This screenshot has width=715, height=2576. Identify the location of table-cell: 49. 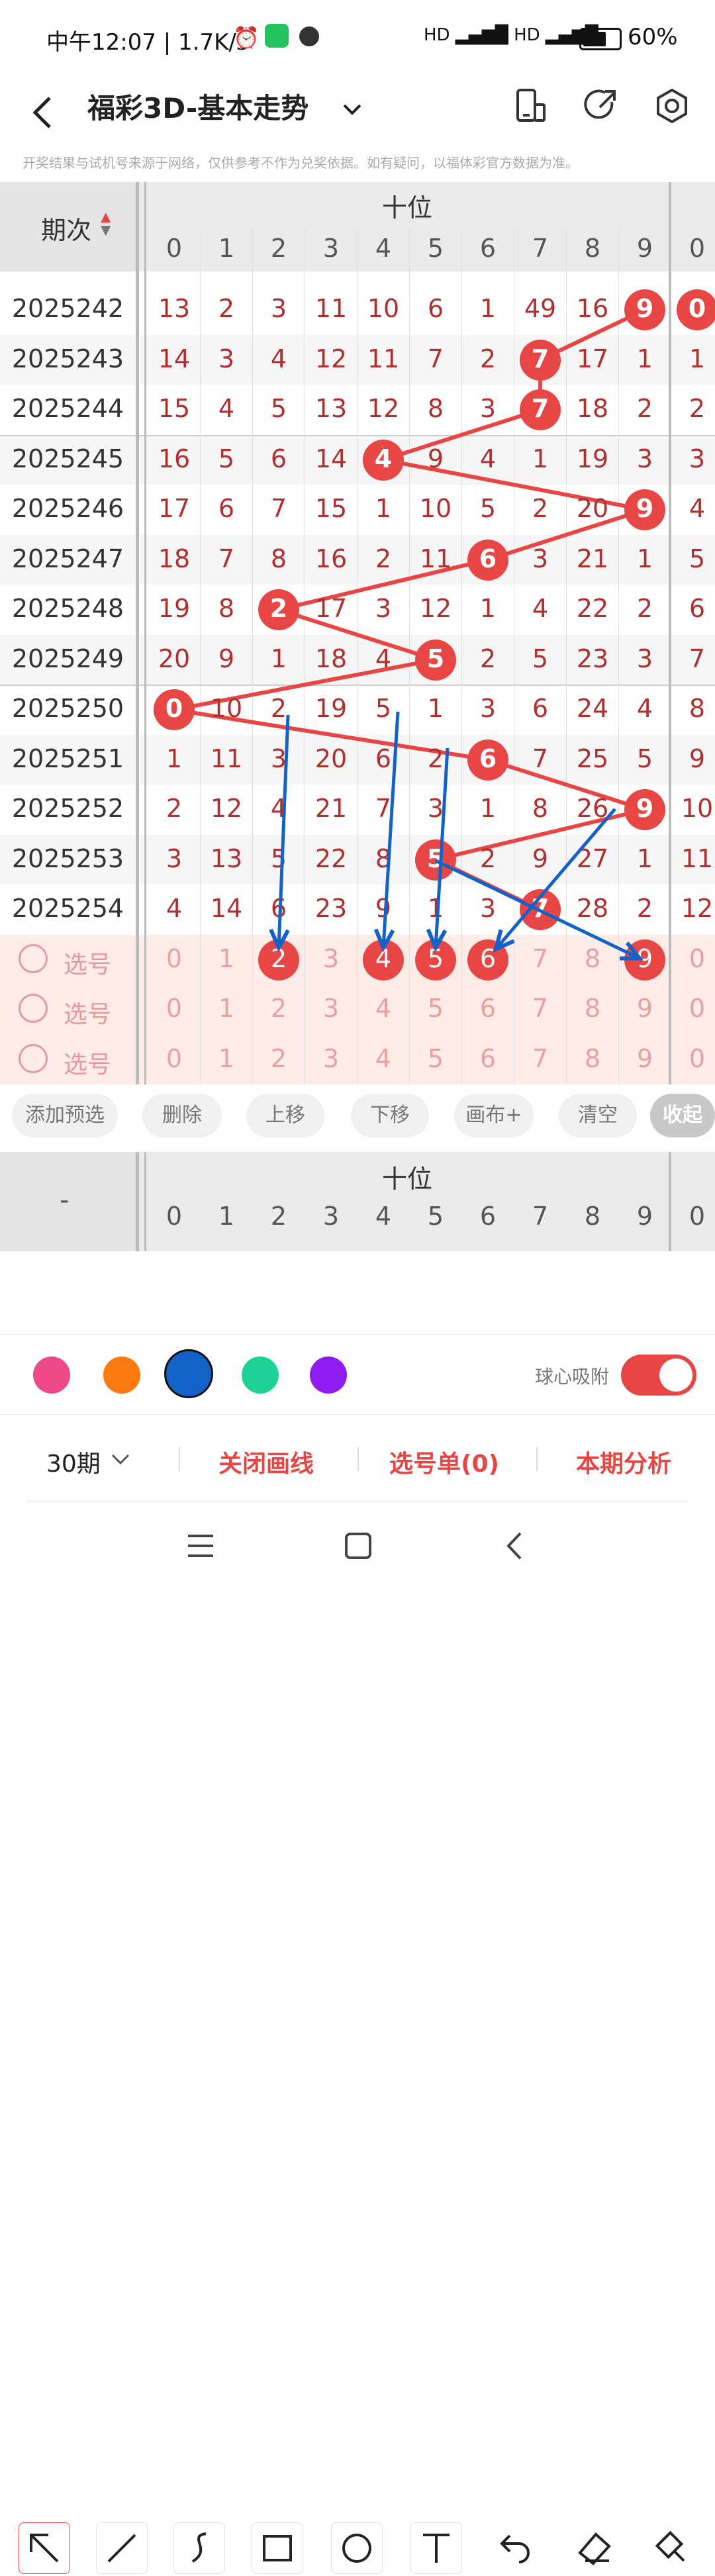
(540, 308).